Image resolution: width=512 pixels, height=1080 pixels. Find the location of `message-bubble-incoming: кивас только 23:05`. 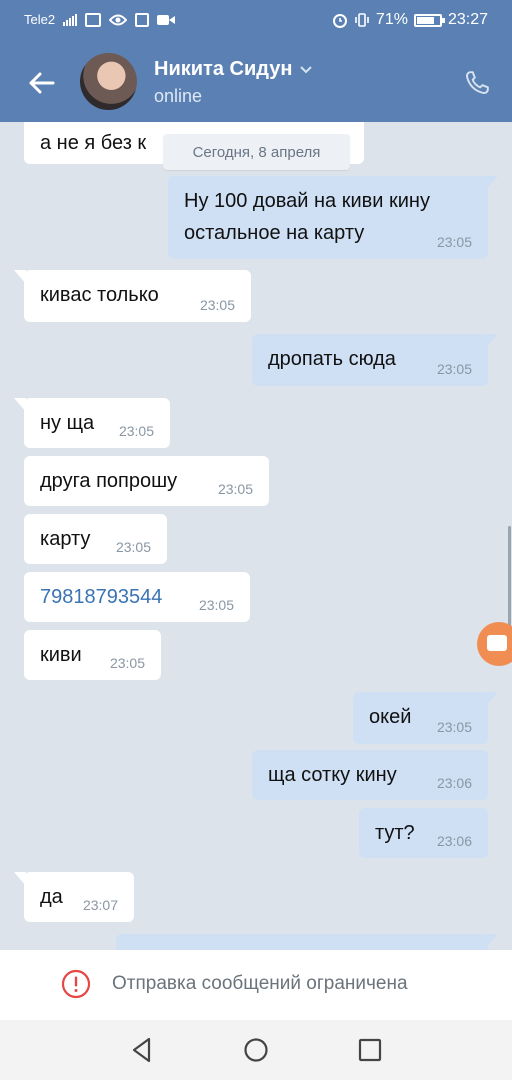

message-bubble-incoming: кивас только 23:05 is located at coordinates (132, 296).